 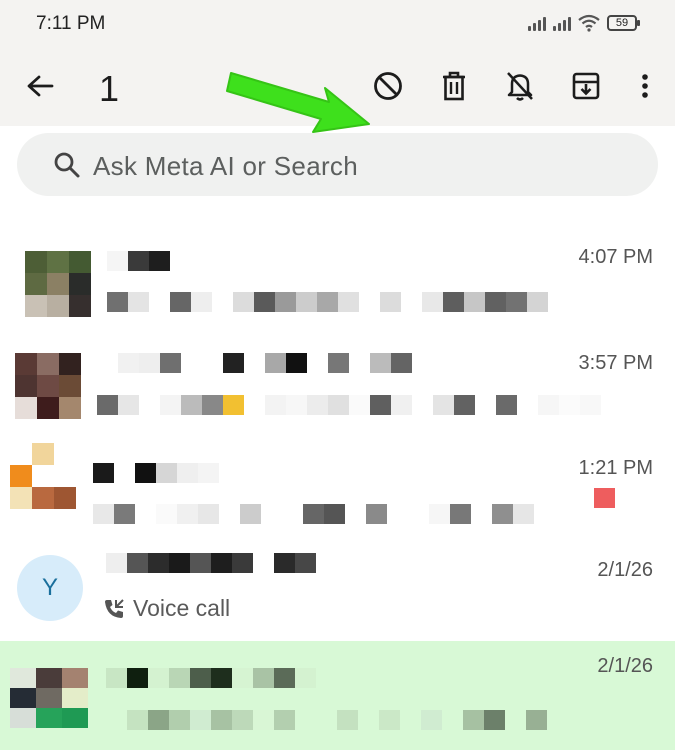 I want to click on chat-row: 3:57 PM, so click(x=337, y=390).